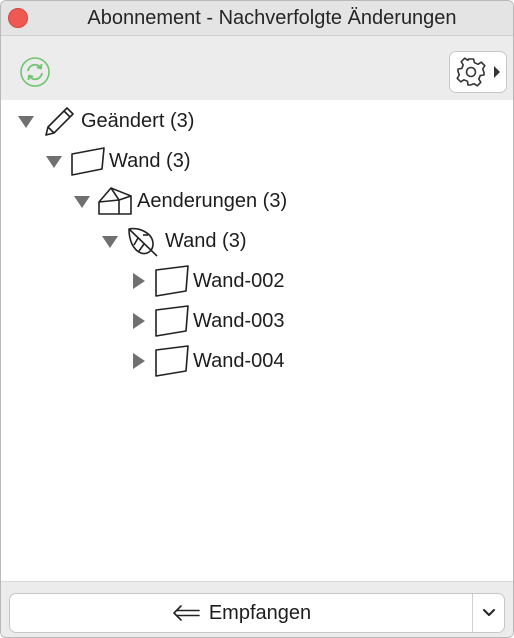  Describe the element at coordinates (212, 200) in the screenshot. I see `tree-node-label: Aenderungen (3)` at that location.